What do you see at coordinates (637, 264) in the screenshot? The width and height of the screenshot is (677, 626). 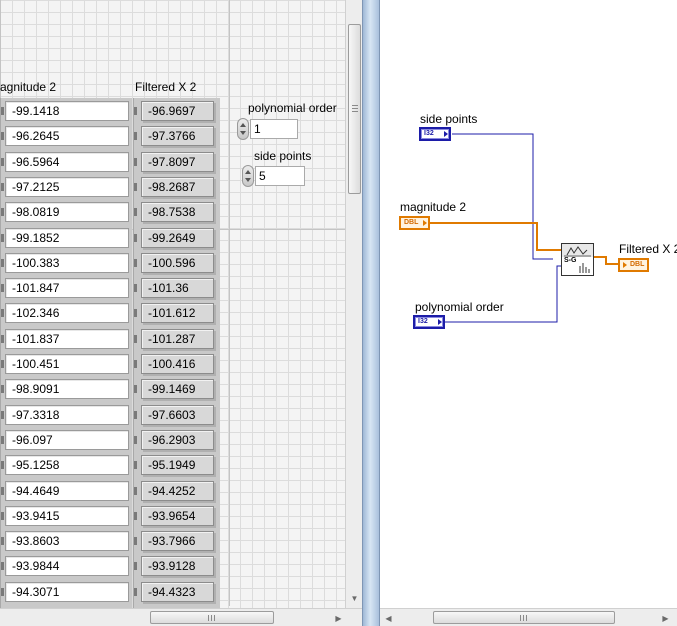 I see `output-type: DBL` at bounding box center [637, 264].